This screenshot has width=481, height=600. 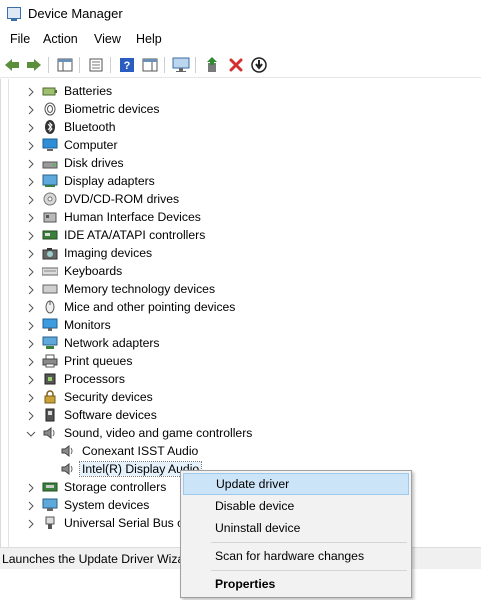 What do you see at coordinates (121, 289) in the screenshot?
I see `tree-item-memory-technology-devices: Memory technology devices` at bounding box center [121, 289].